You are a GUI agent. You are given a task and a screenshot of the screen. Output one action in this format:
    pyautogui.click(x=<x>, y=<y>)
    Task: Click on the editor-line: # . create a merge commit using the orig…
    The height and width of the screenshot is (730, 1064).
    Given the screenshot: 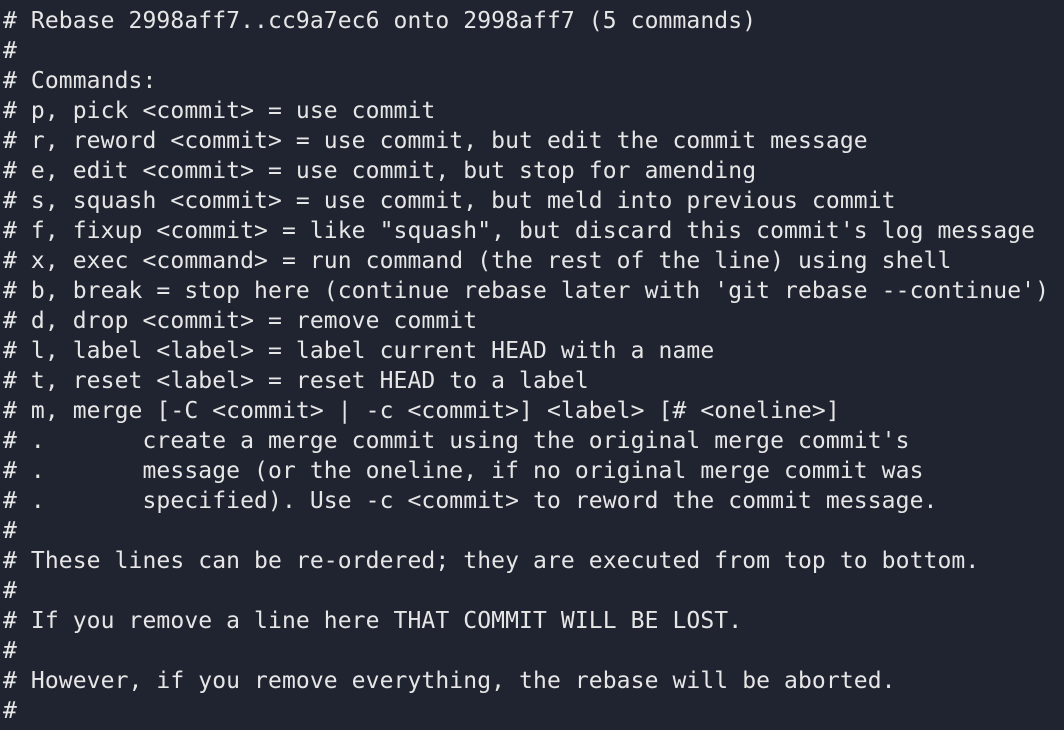 What is the action you would take?
    pyautogui.click(x=533, y=441)
    